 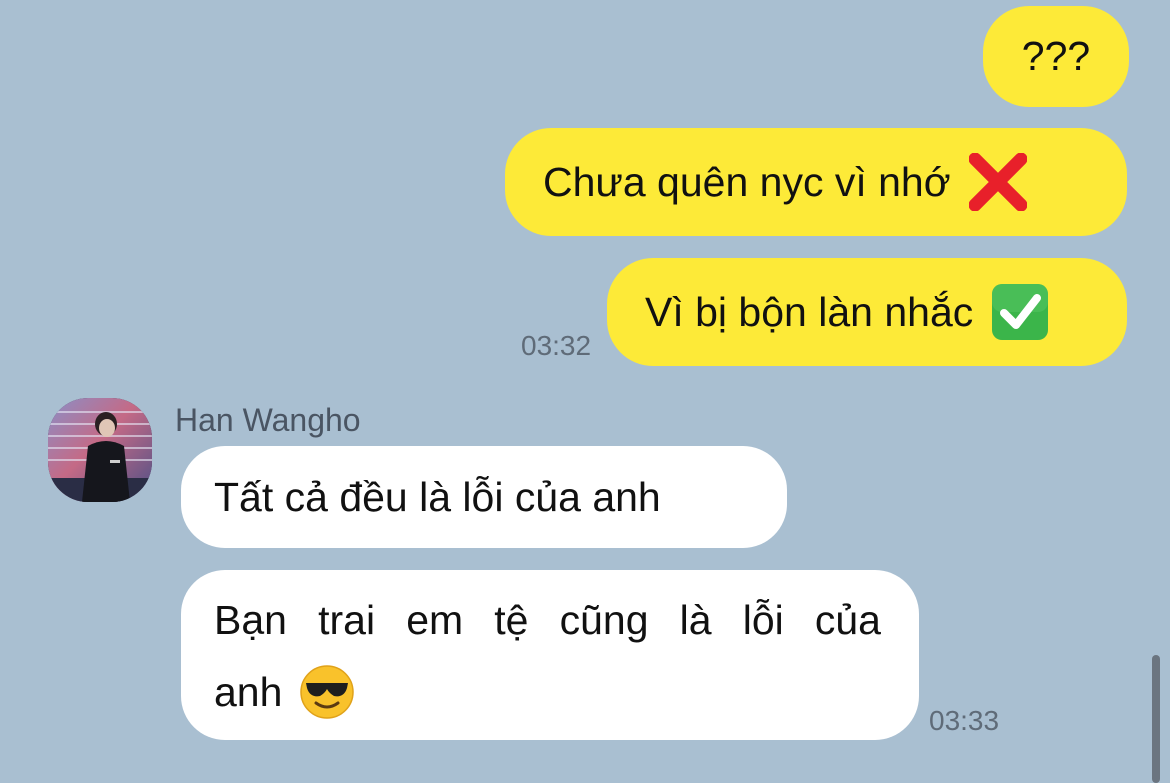 I want to click on outgoing-message-bubble: Vì bị bộn làn nhắc, so click(x=867, y=312).